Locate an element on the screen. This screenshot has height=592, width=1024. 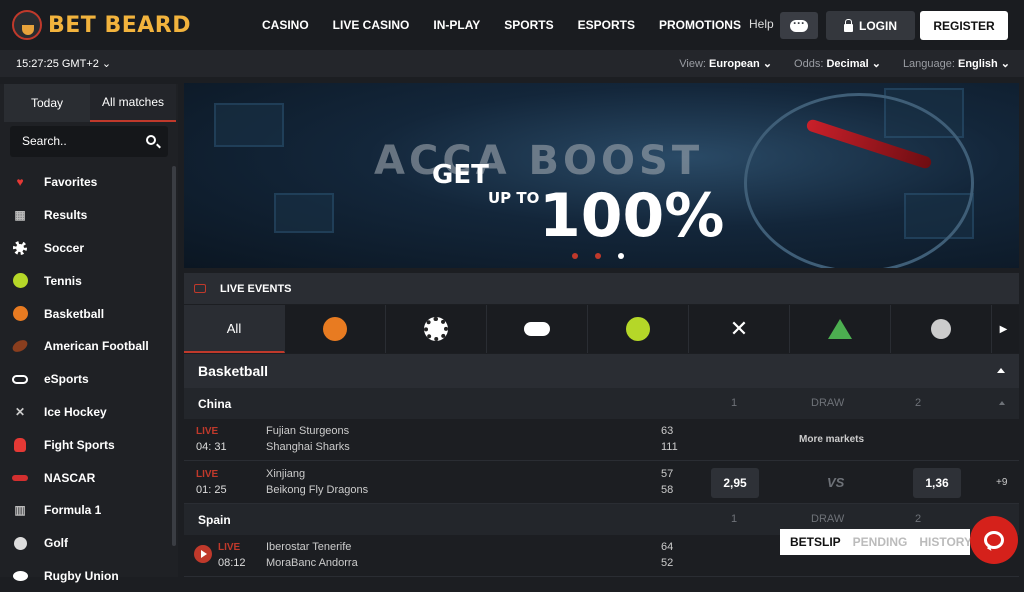
team-home: Iberostar Tenerife is located at coordinates (309, 547).